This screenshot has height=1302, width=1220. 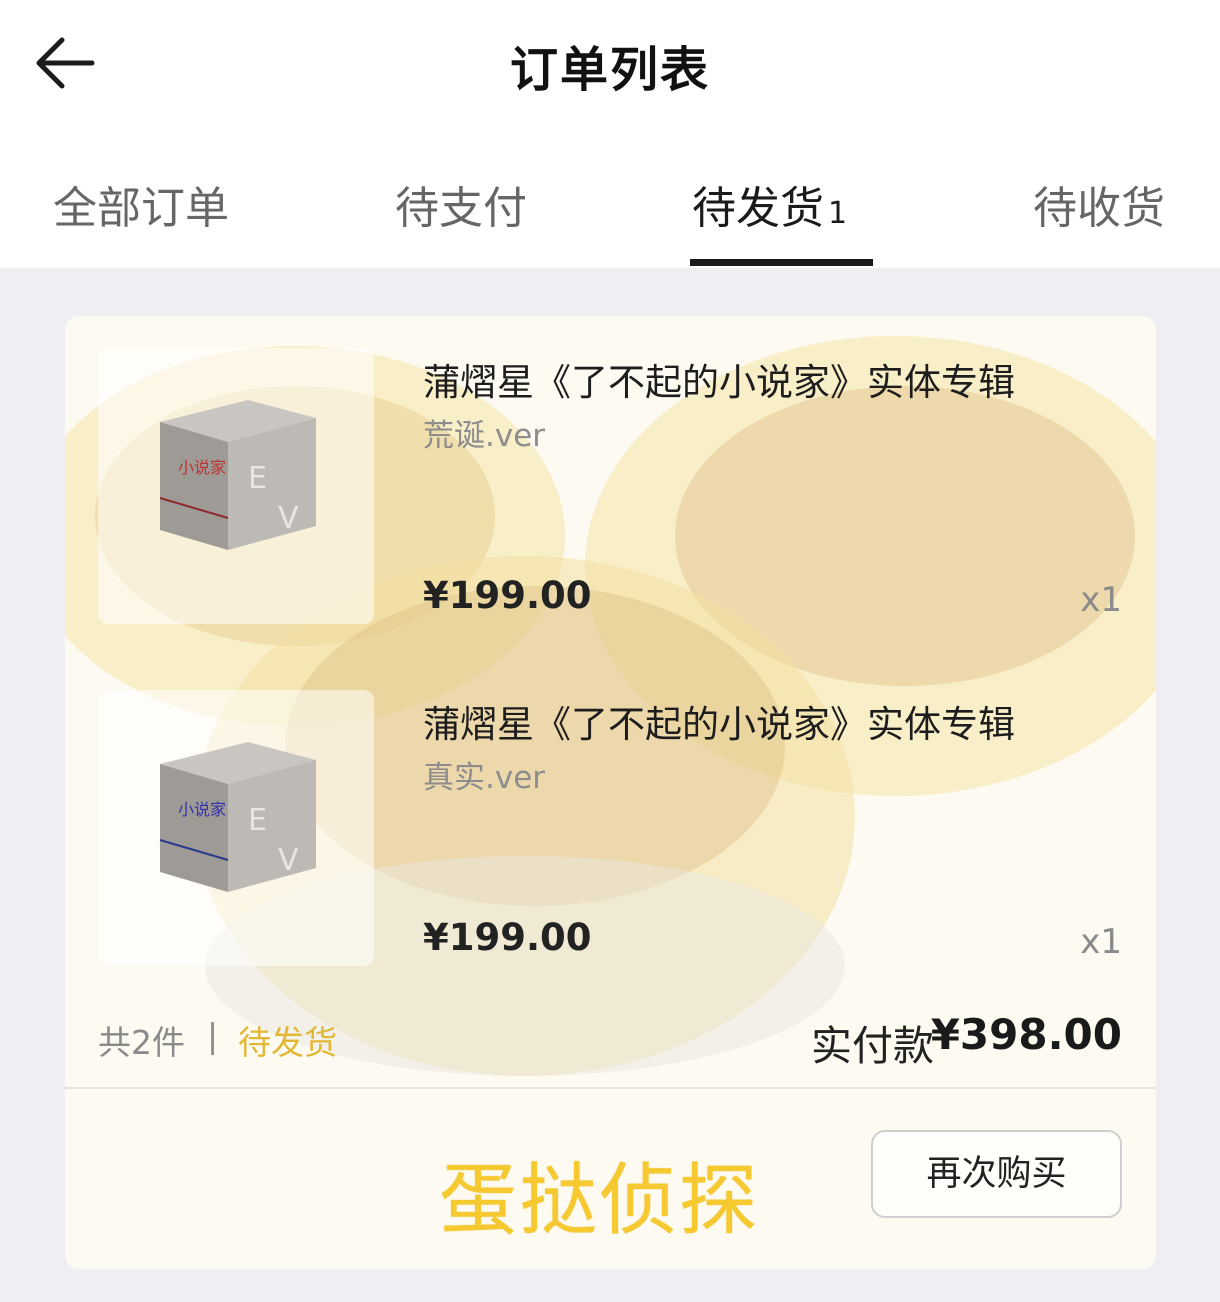 What do you see at coordinates (484, 436) in the screenshot?
I see `product-variant: 荒诞.ver` at bounding box center [484, 436].